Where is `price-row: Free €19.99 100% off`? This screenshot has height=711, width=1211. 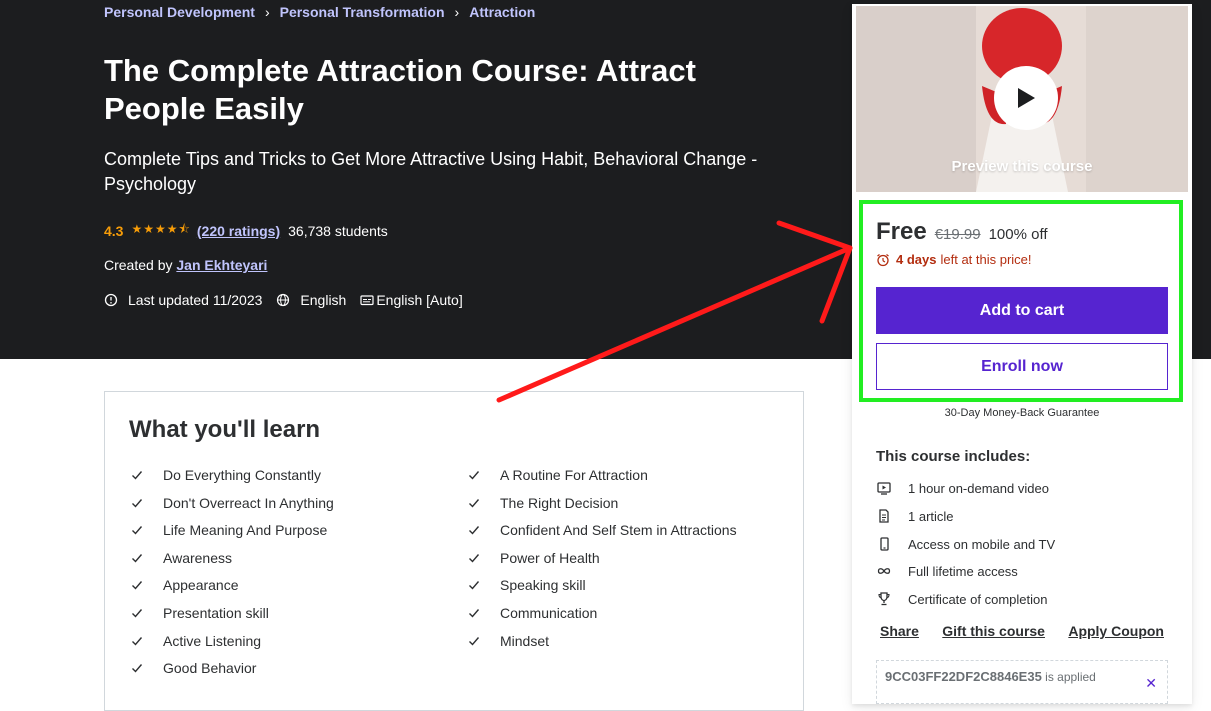 price-row: Free €19.99 100% off is located at coordinates (962, 232).